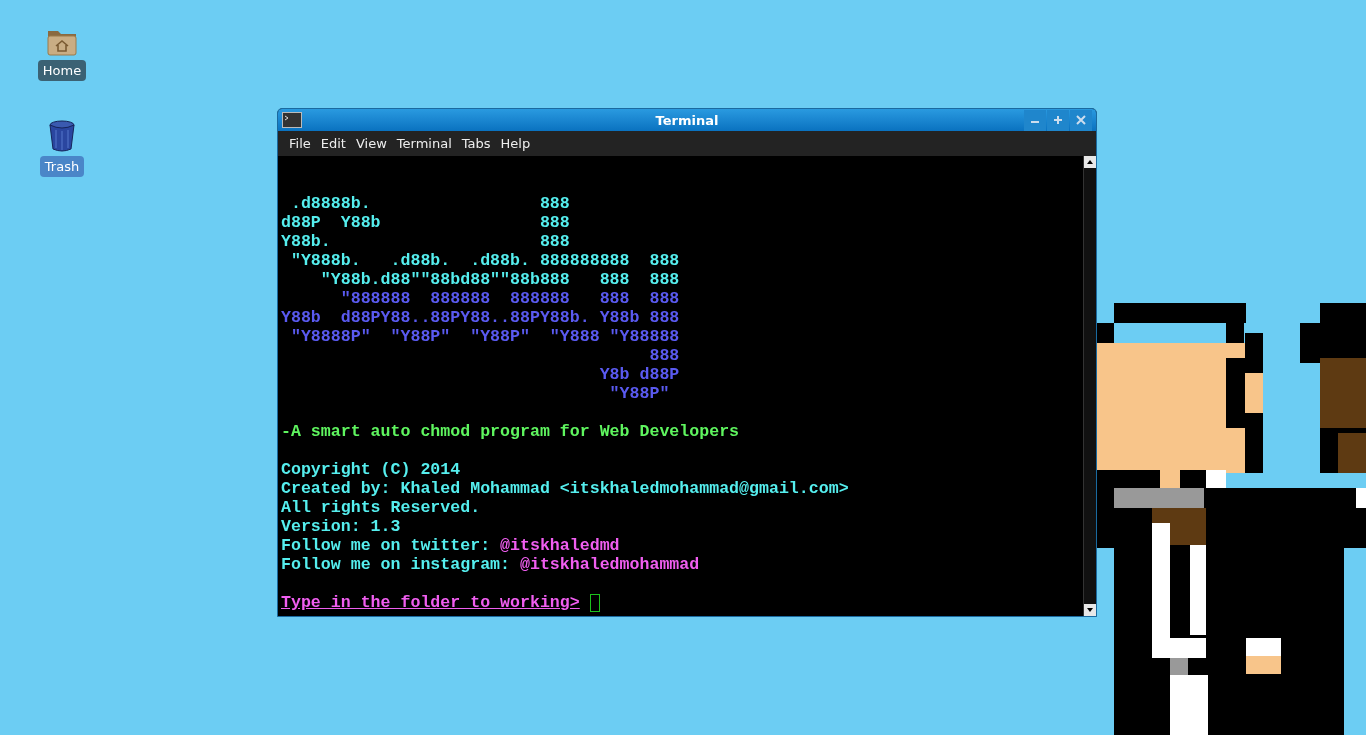  What do you see at coordinates (341, 526) in the screenshot?
I see `terminal-line: Version: 1.3` at bounding box center [341, 526].